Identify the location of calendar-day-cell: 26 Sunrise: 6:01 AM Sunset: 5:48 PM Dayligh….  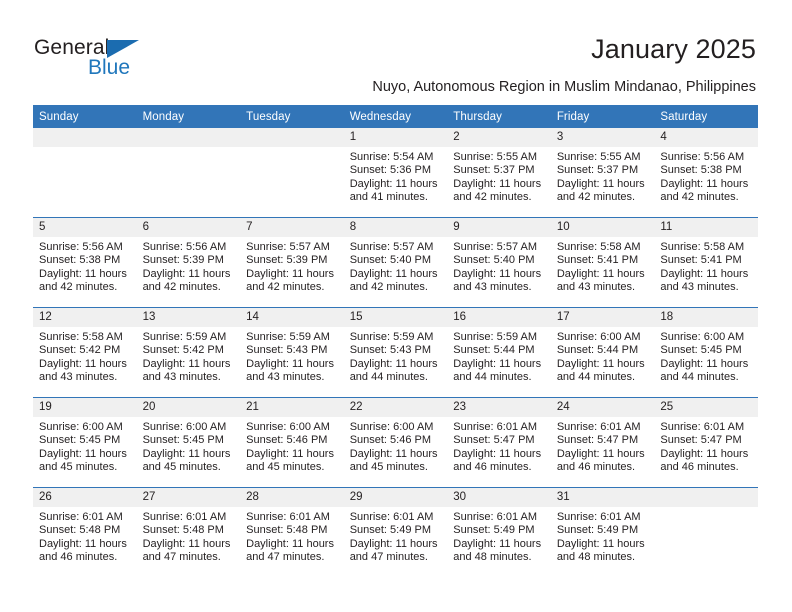
(85, 532).